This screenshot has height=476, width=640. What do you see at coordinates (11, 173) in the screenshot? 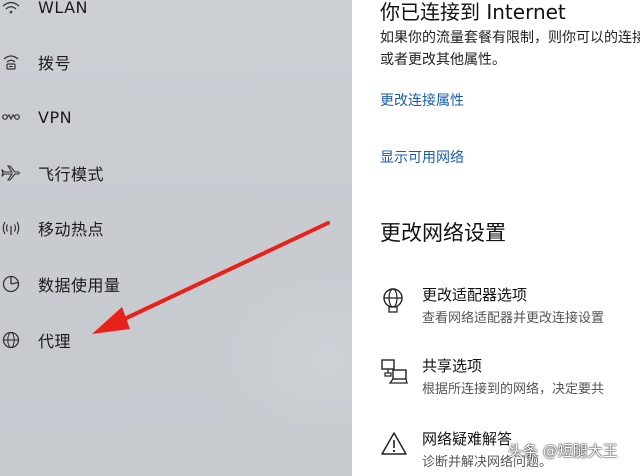
I see `airplane-icon` at bounding box center [11, 173].